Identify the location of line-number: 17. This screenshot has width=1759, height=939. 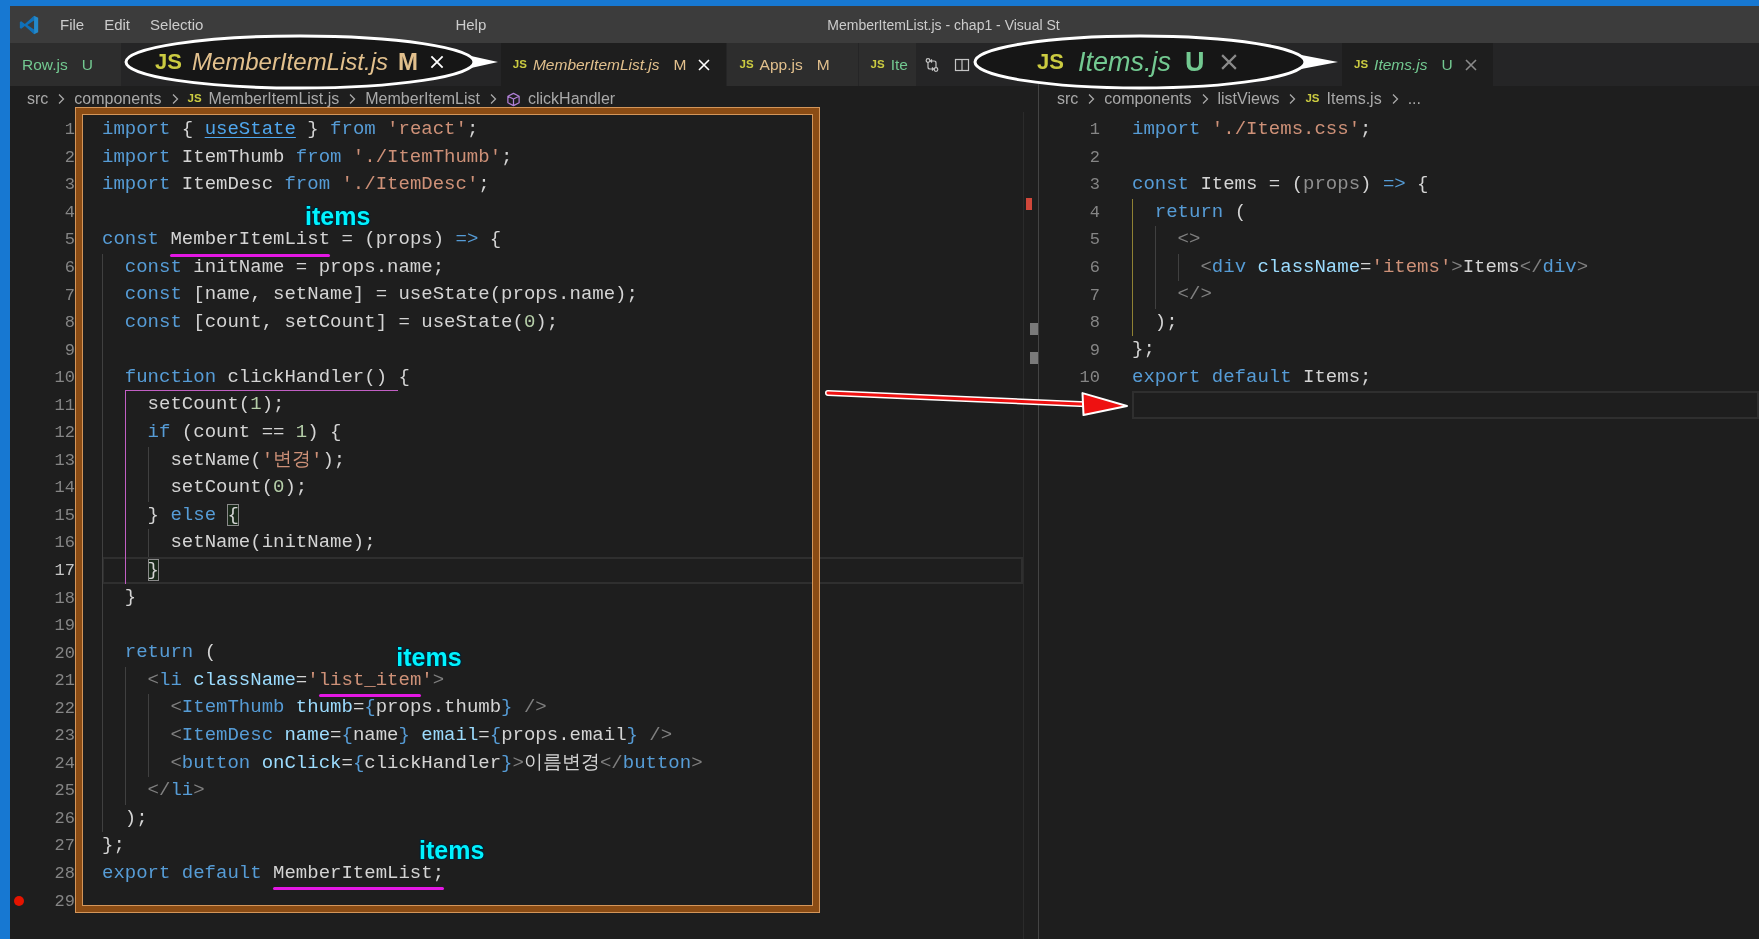
(64, 570).